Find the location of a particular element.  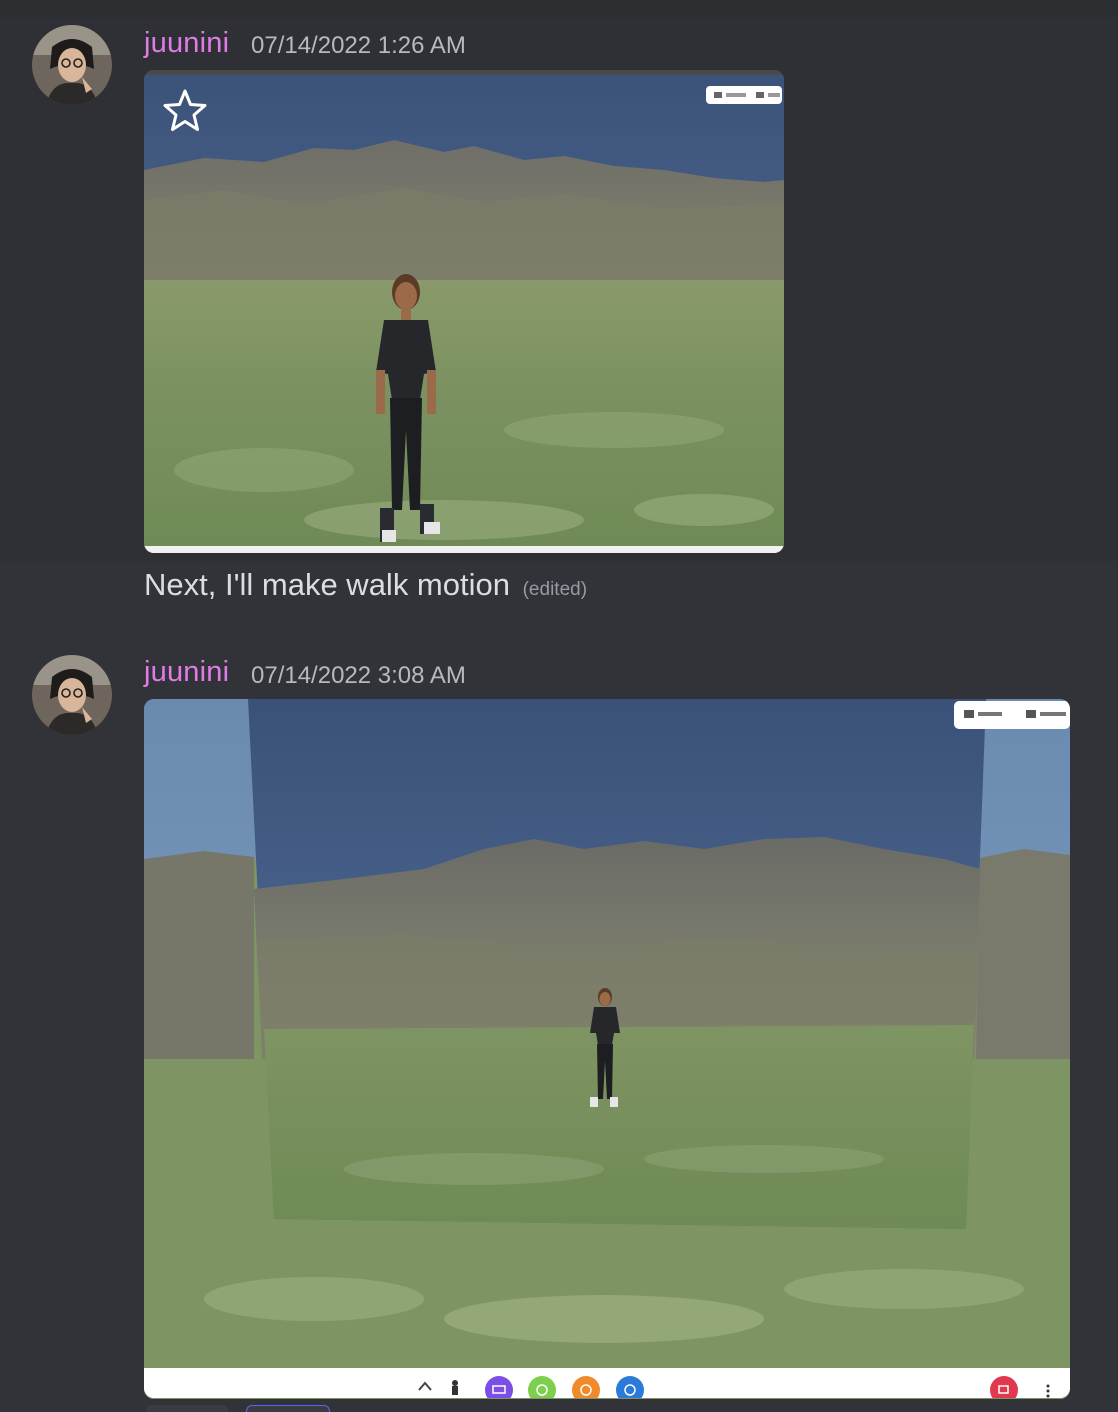

chevron-up-icon is located at coordinates (425, 1386).